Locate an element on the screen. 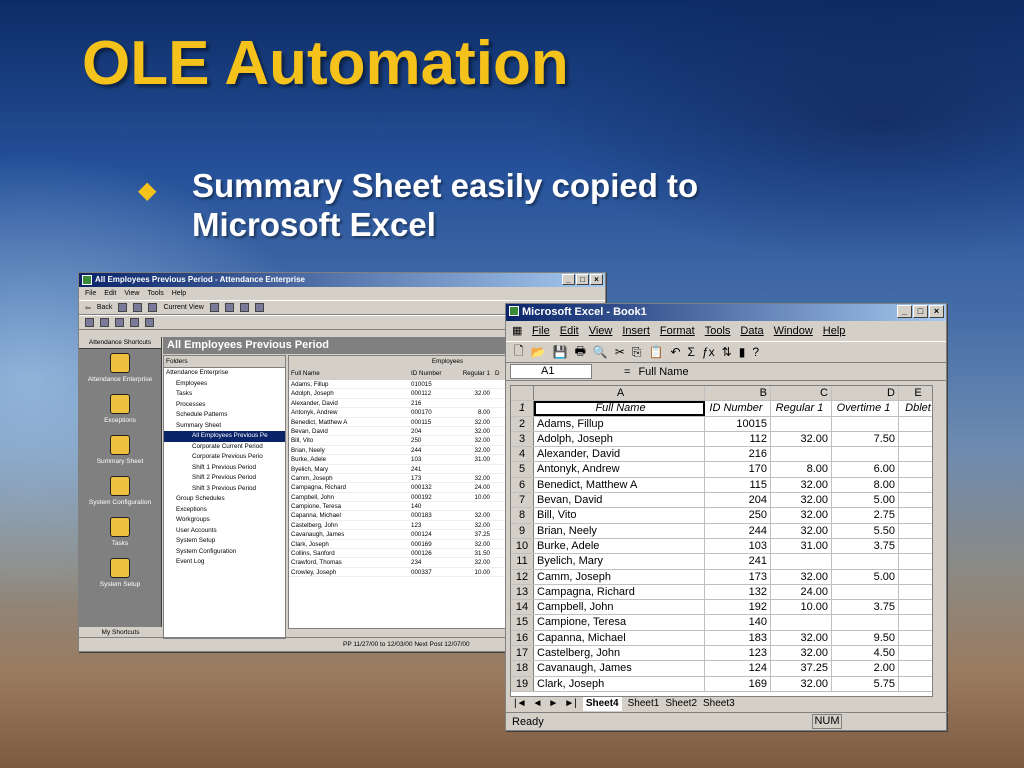  back-button: Back is located at coordinates (105, 307).